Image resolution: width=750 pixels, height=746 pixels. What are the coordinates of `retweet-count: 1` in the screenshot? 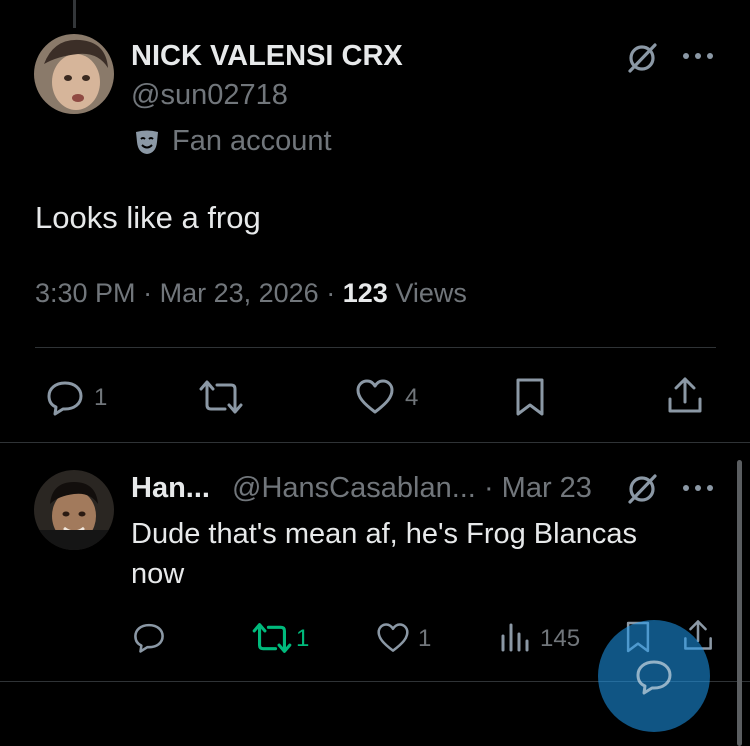 It's located at (303, 638).